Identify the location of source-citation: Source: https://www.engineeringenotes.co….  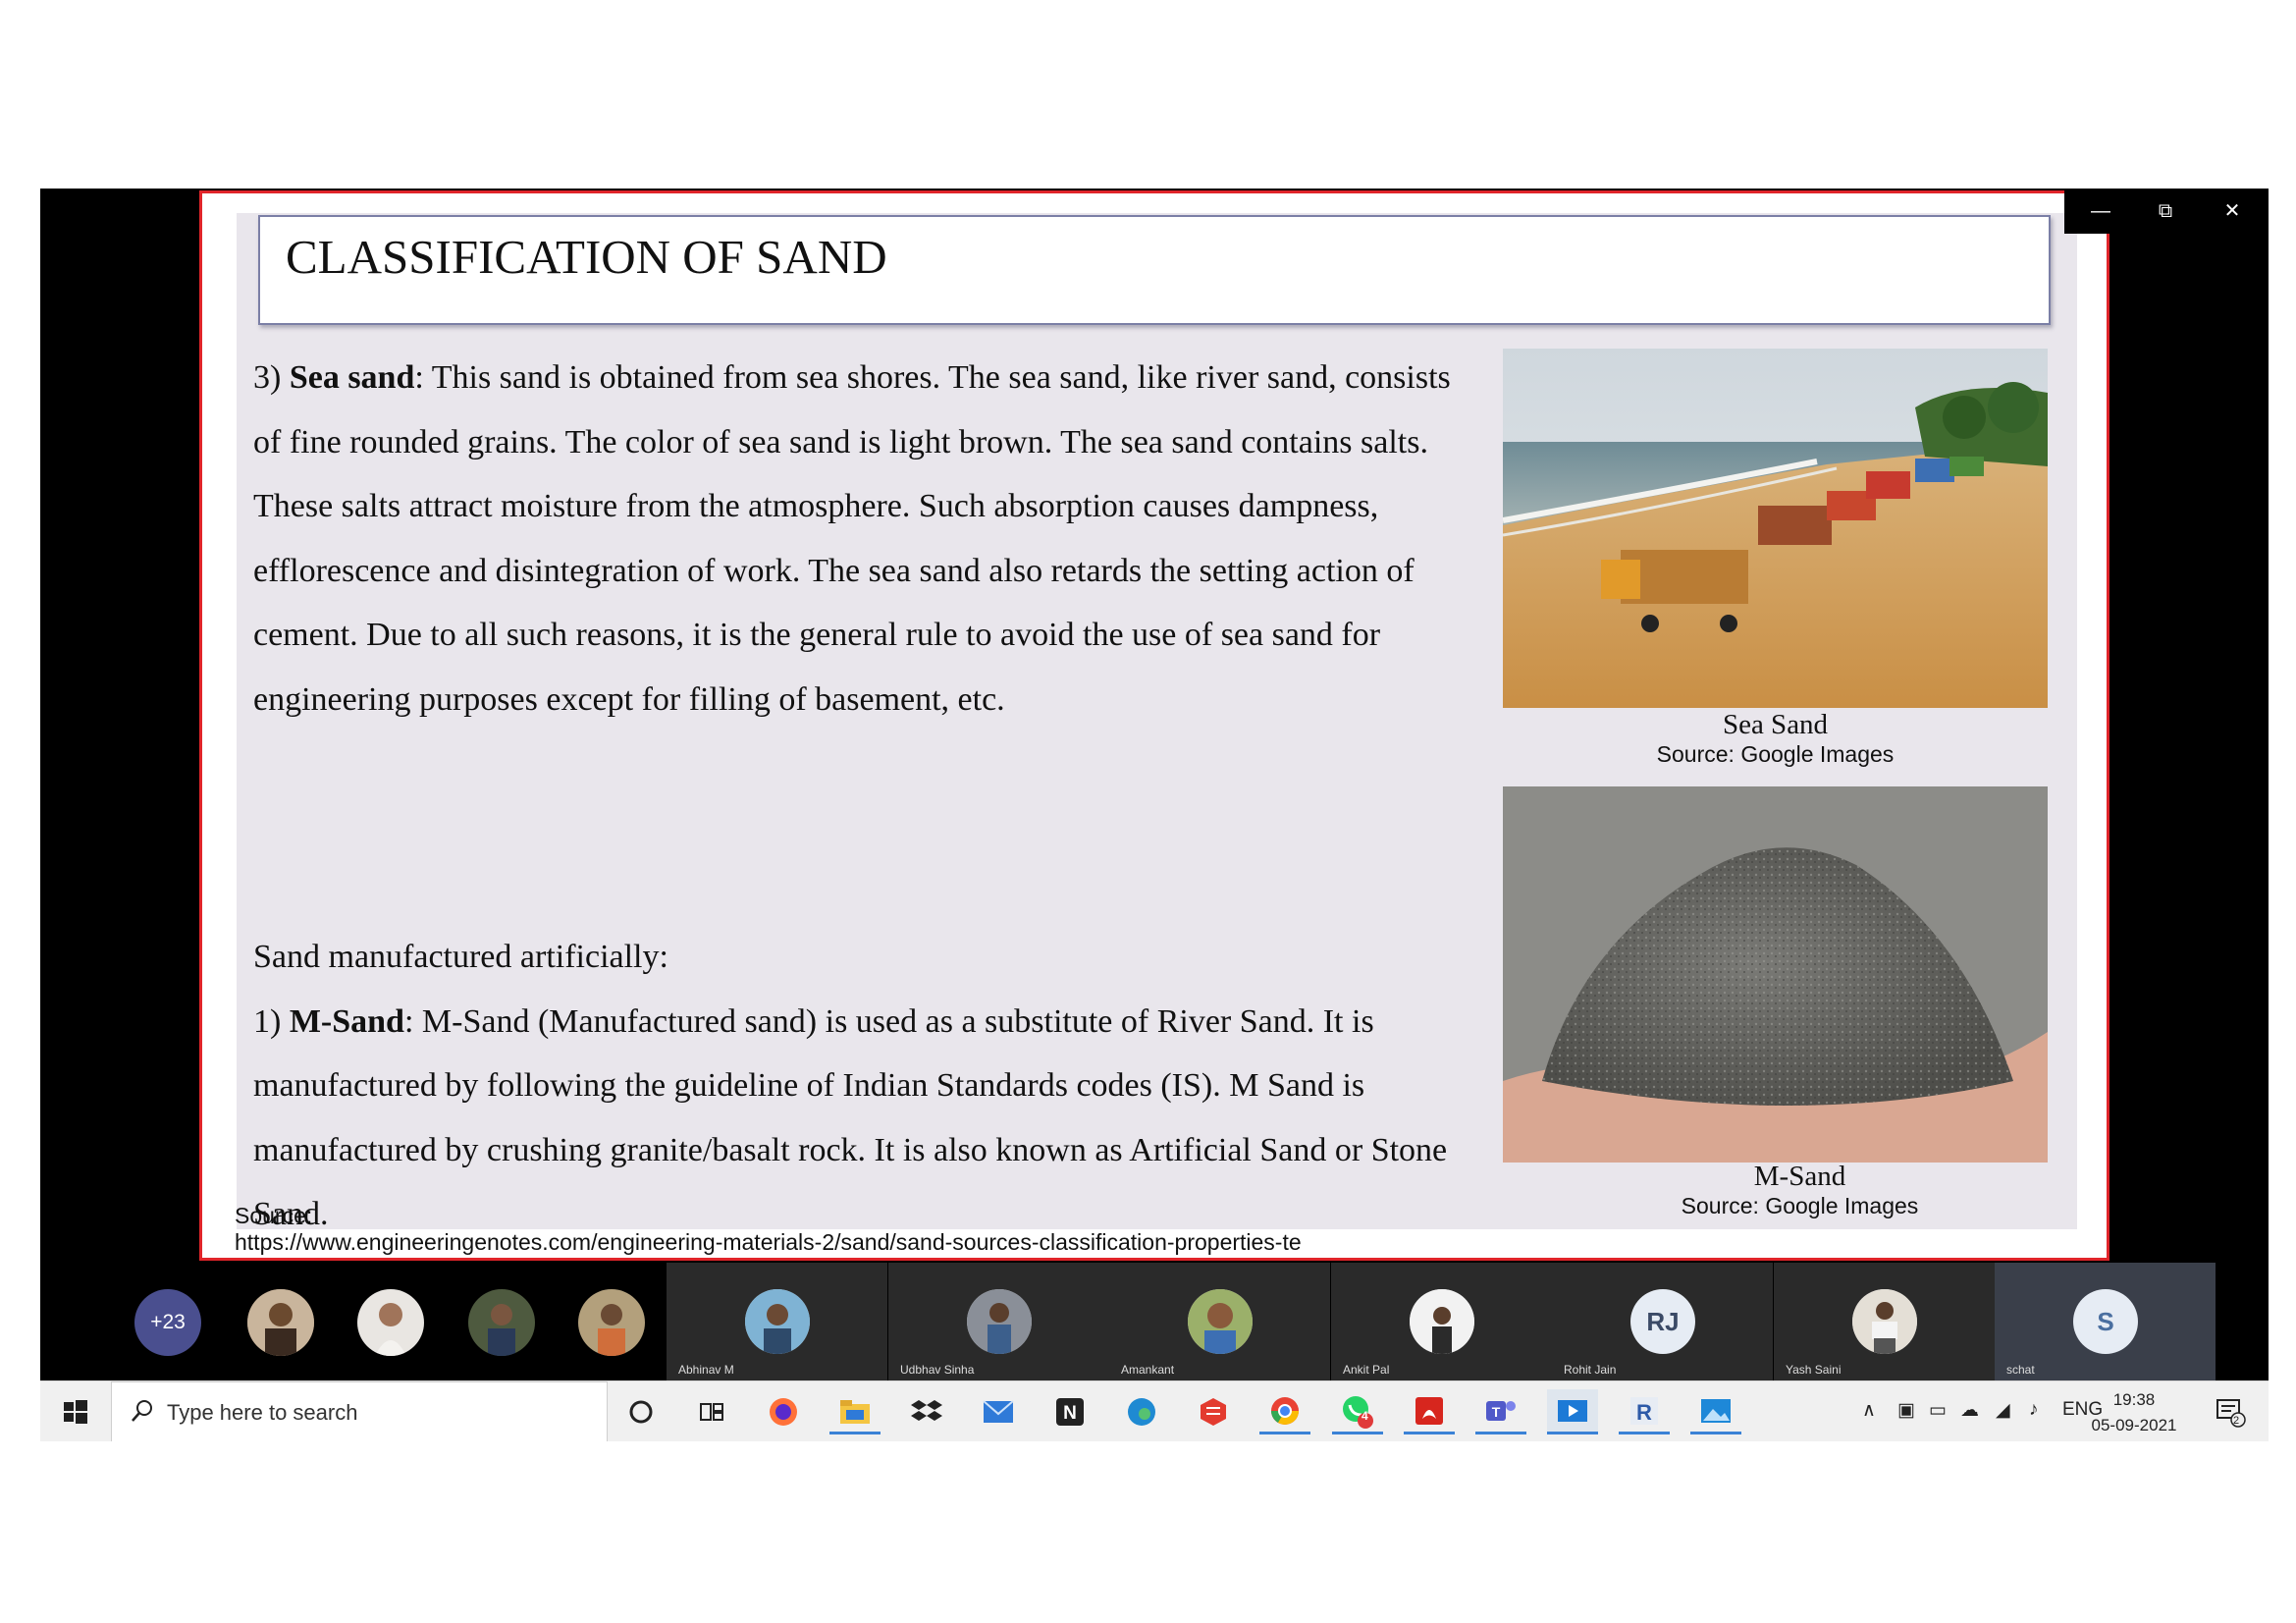
(768, 1229).